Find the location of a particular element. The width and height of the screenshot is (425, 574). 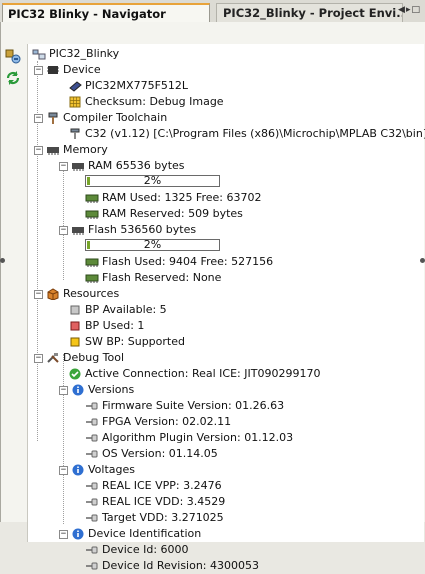

tree-leaf-sw-bp: SW BP: Supported is located at coordinates (126, 342).